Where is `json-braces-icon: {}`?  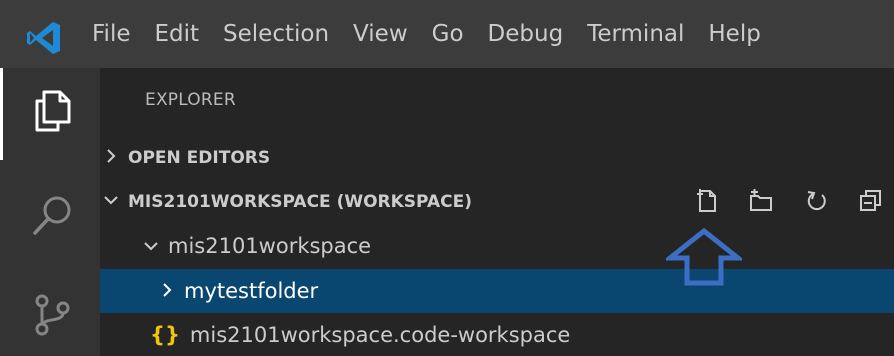
json-braces-icon: {} is located at coordinates (165, 335).